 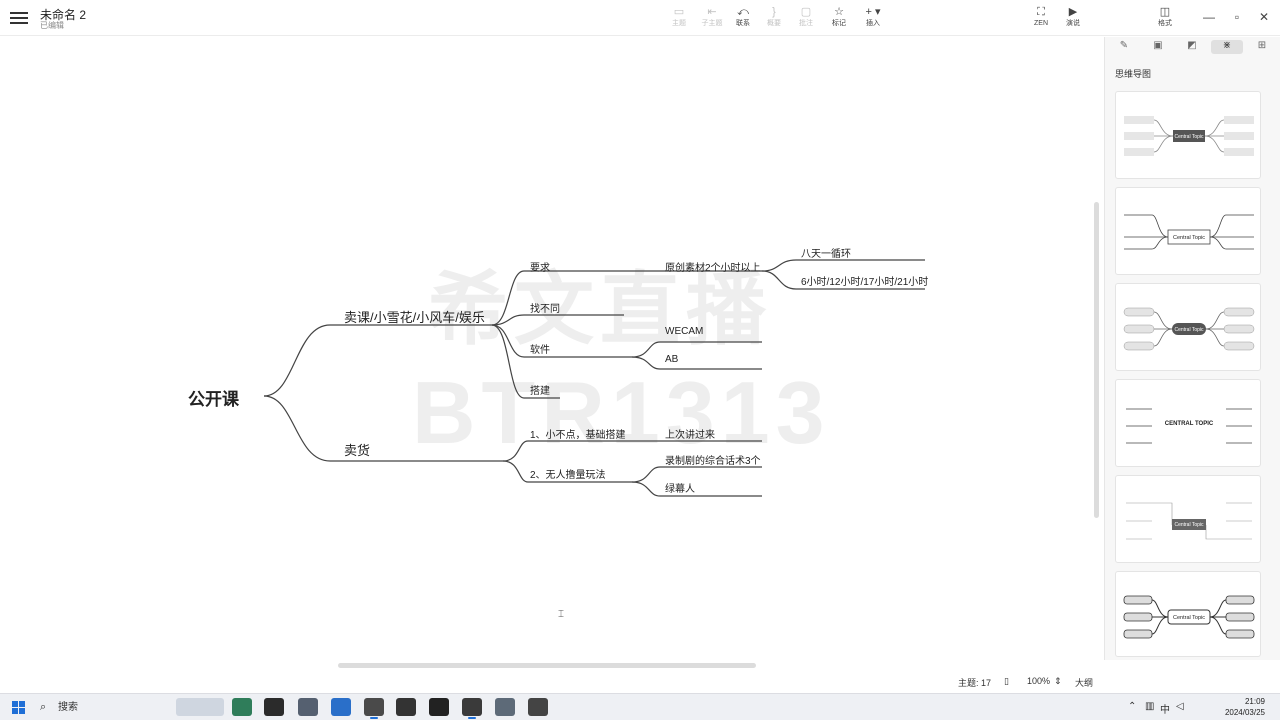 What do you see at coordinates (1149, 706) in the screenshot?
I see `tray-network-icon: ▥` at bounding box center [1149, 706].